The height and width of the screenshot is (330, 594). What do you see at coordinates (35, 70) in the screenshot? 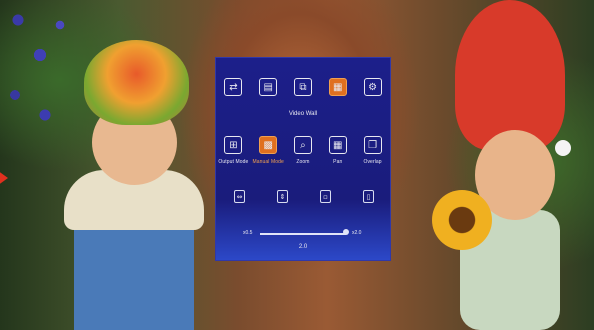
I see `blue-flowers` at bounding box center [35, 70].